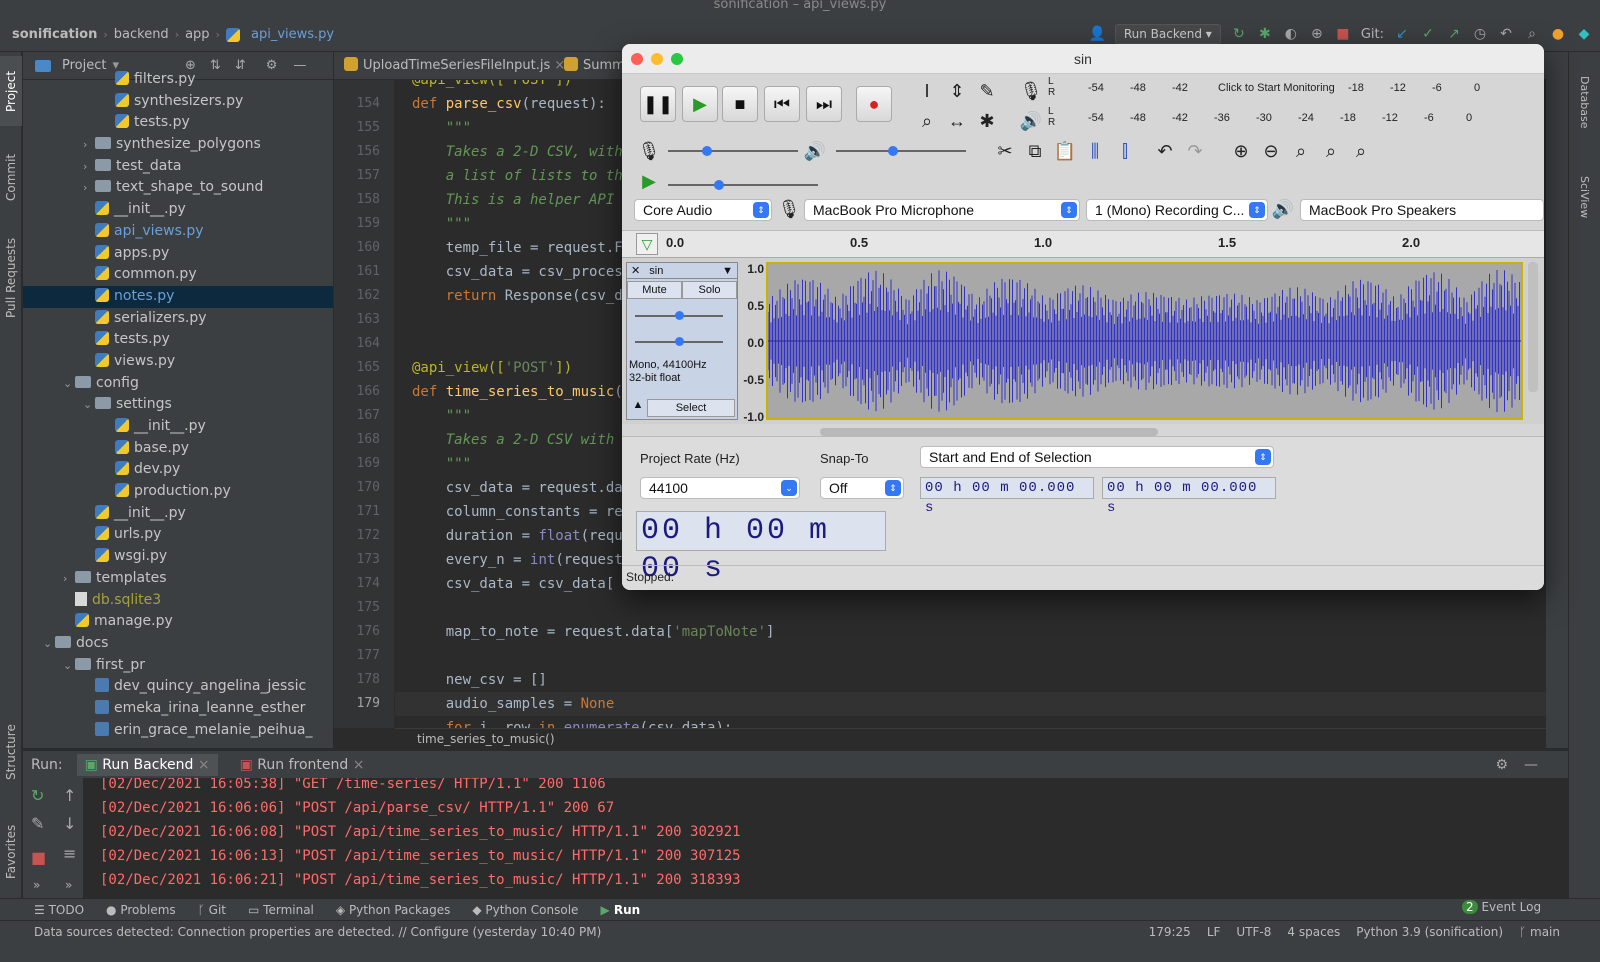 The height and width of the screenshot is (962, 1600). What do you see at coordinates (525, 910) in the screenshot?
I see `bottom-tab-python-console: ◆ Python Console` at bounding box center [525, 910].